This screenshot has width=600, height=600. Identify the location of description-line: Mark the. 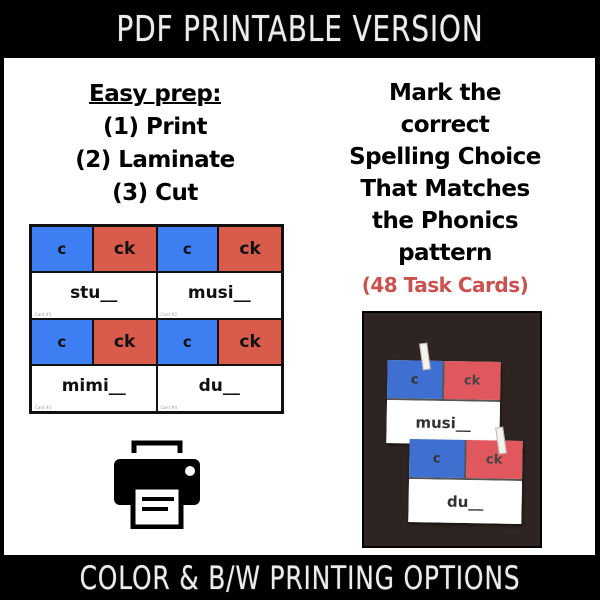
(445, 93).